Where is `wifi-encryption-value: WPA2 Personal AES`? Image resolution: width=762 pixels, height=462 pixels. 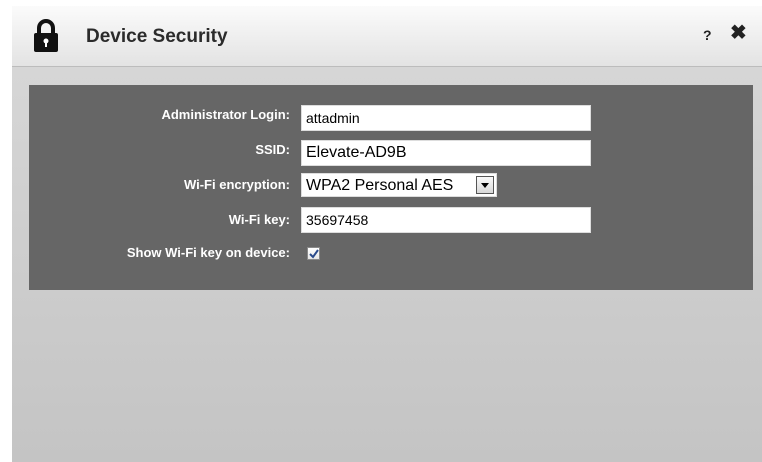 wifi-encryption-value: WPA2 Personal AES is located at coordinates (380, 185).